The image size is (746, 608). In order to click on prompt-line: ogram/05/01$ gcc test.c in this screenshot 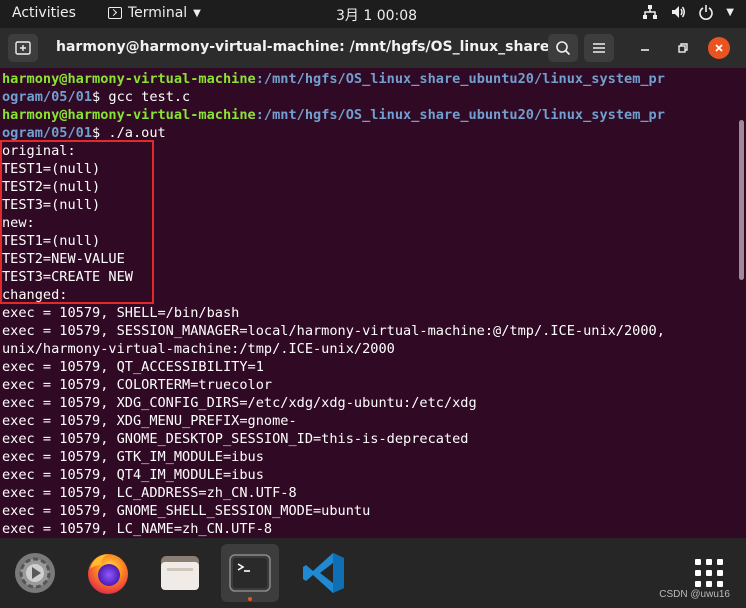, I will do `click(96, 97)`.